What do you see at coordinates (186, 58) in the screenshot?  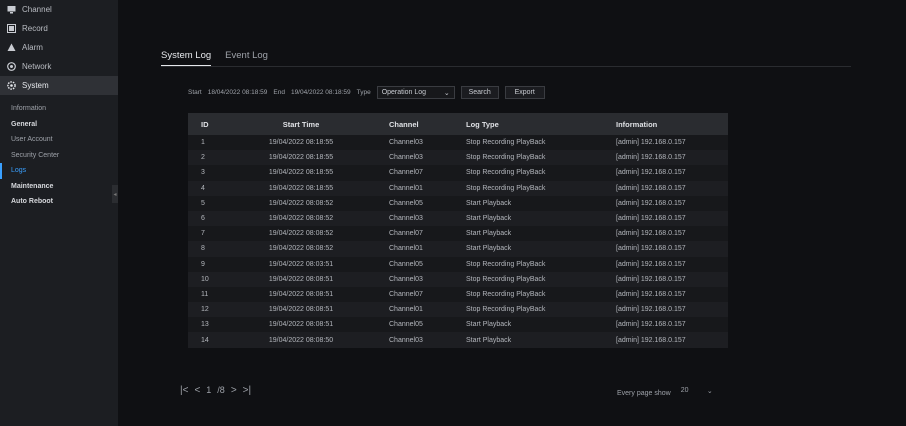 I see `tab-system-log: System Log` at bounding box center [186, 58].